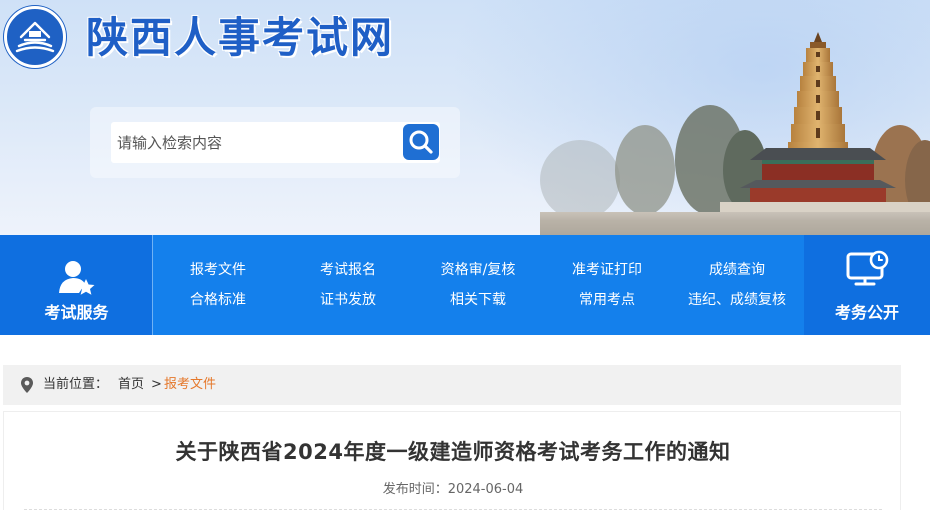  Describe the element at coordinates (218, 270) in the screenshot. I see `nav-link-registration-docs: 报考文件` at that location.